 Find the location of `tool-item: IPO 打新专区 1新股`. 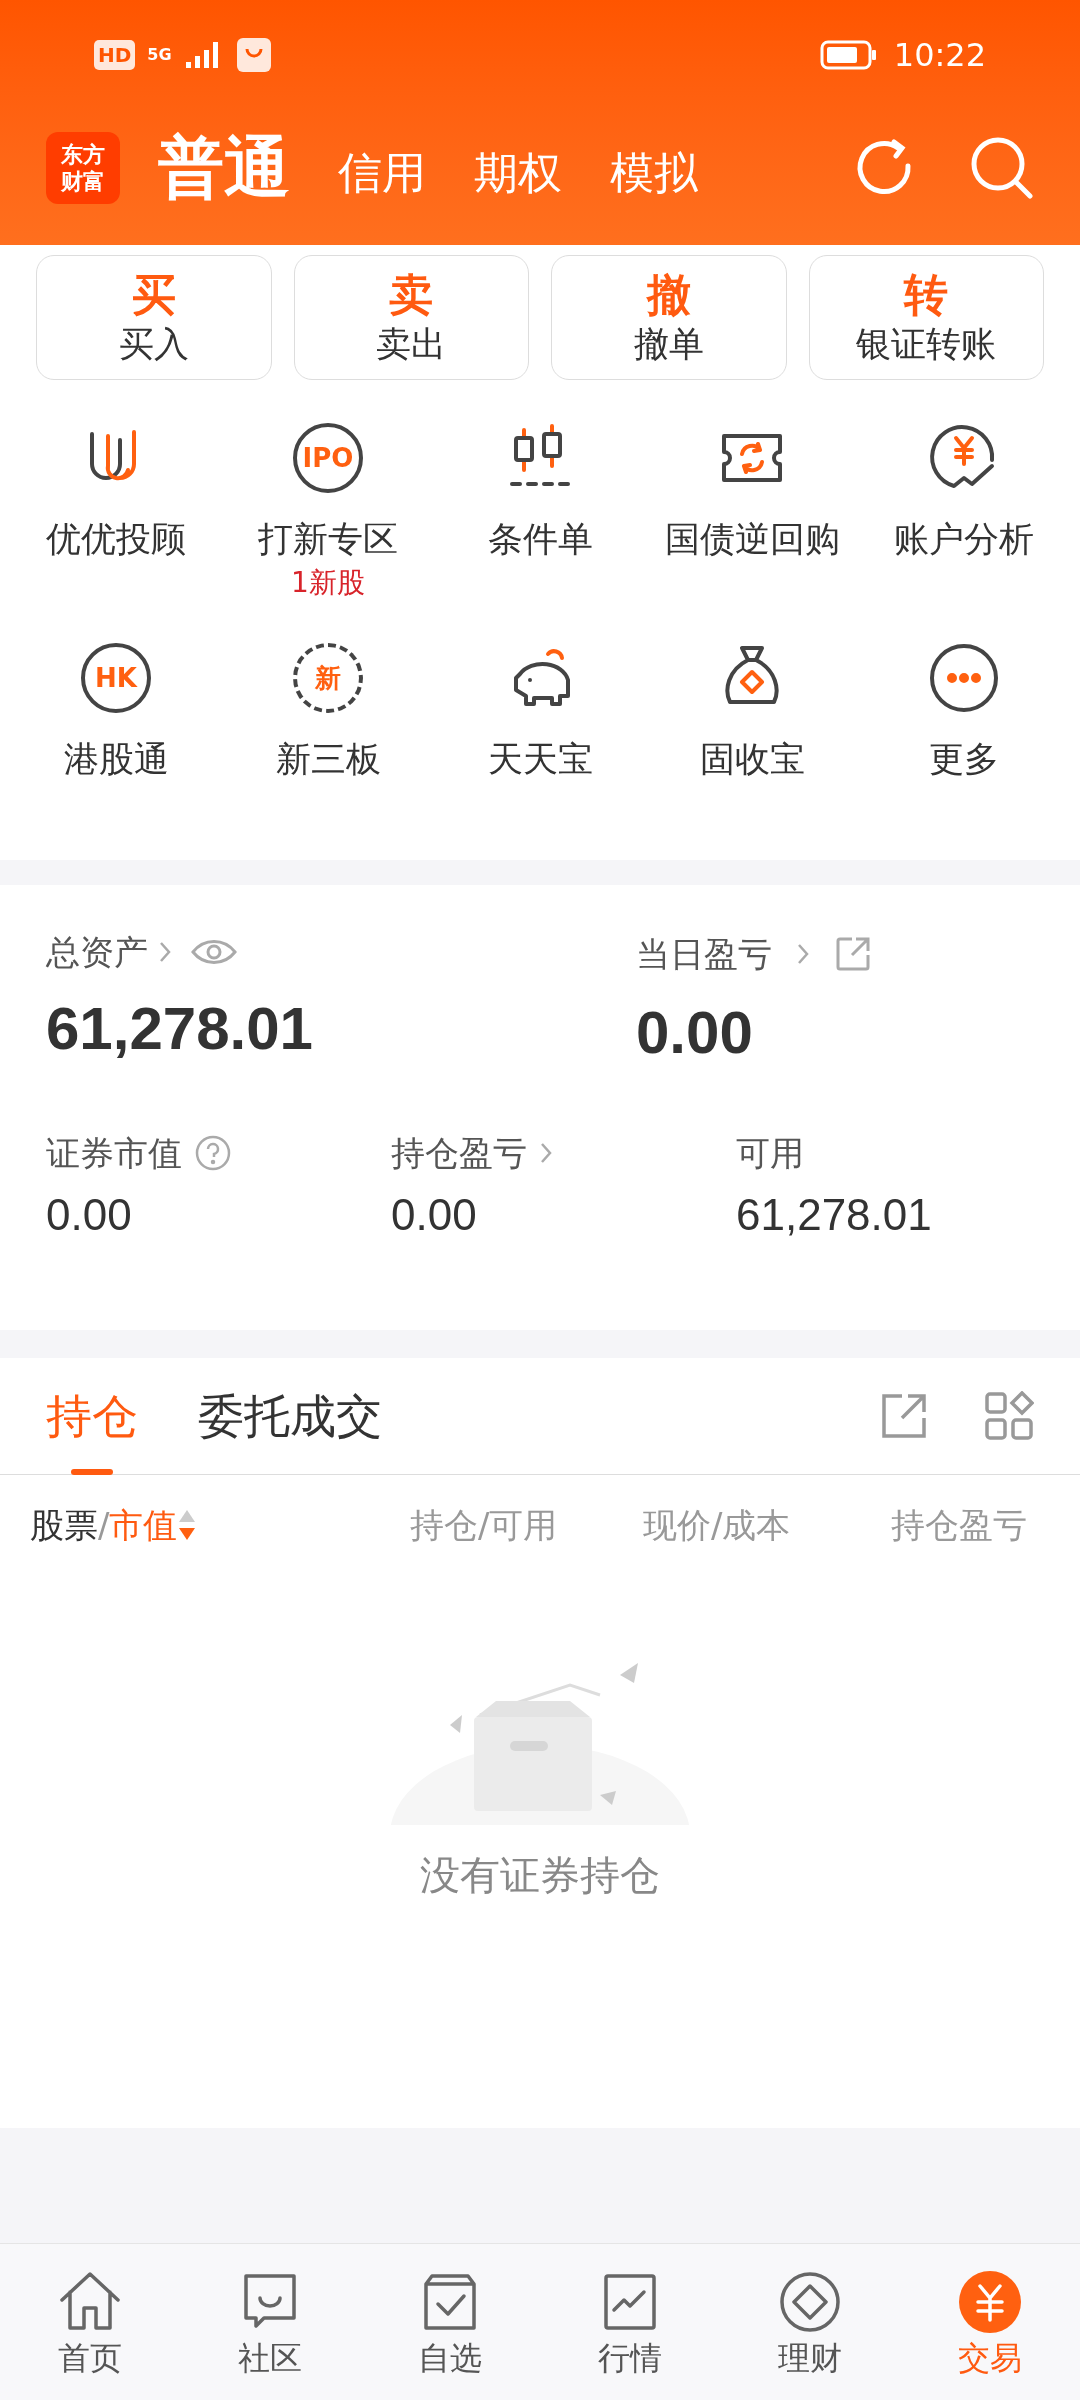

tool-item: IPO 打新专区 1新股 is located at coordinates (328, 510).